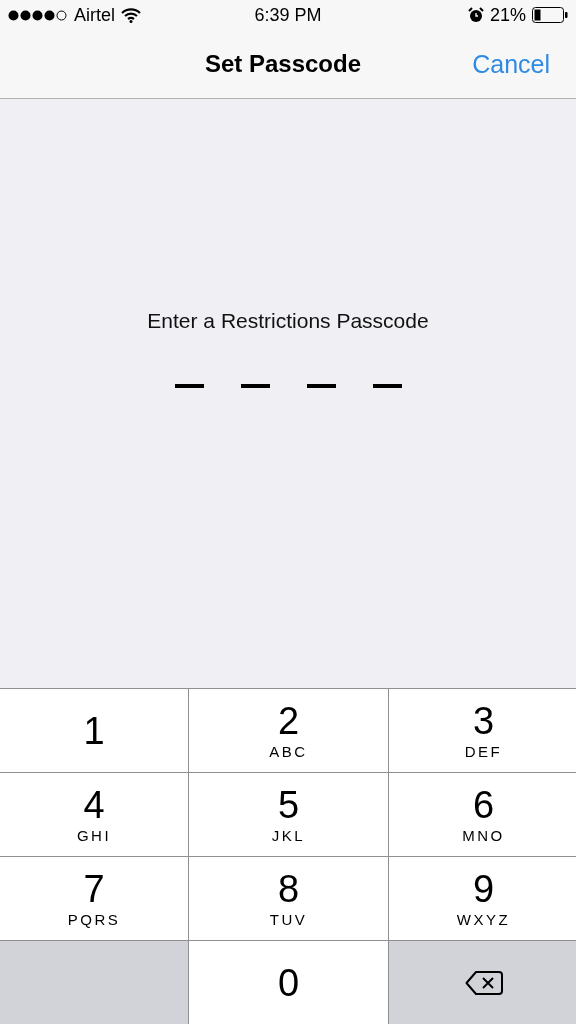 This screenshot has width=576, height=1024. Describe the element at coordinates (482, 898) in the screenshot. I see `keypad-key: 9 WXYZ` at that location.